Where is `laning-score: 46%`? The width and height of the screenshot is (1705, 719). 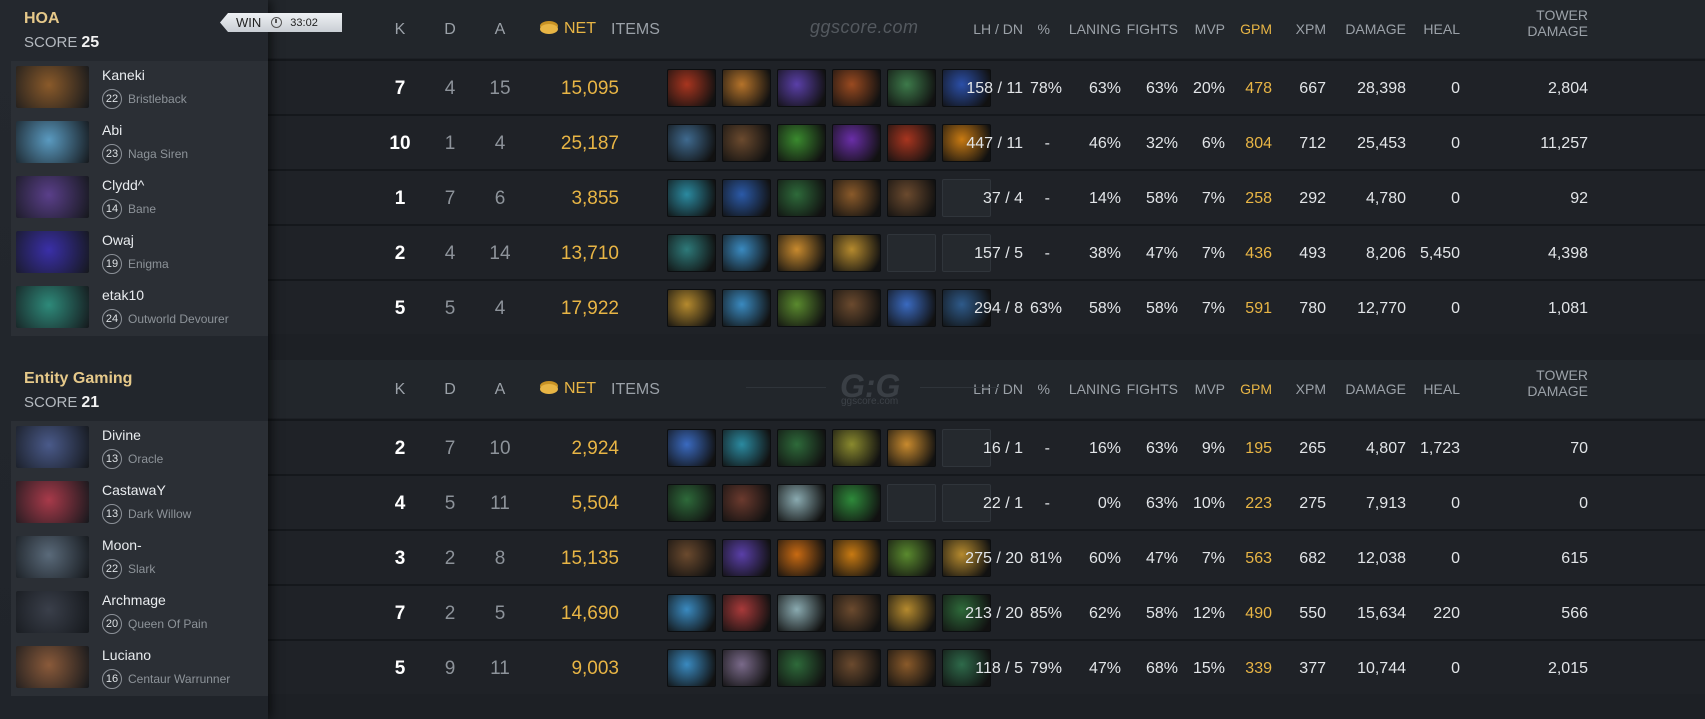
laning-score: 46% is located at coordinates (1104, 143).